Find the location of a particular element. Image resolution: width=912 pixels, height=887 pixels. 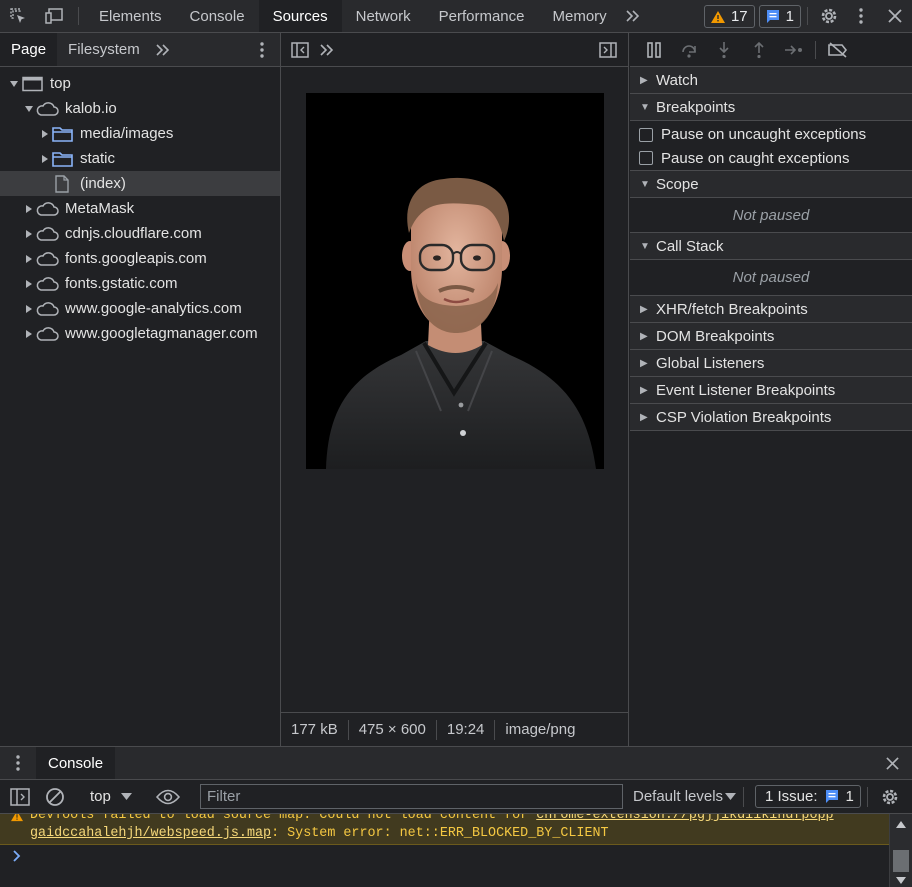

tab-memory: Memory is located at coordinates (580, 16).